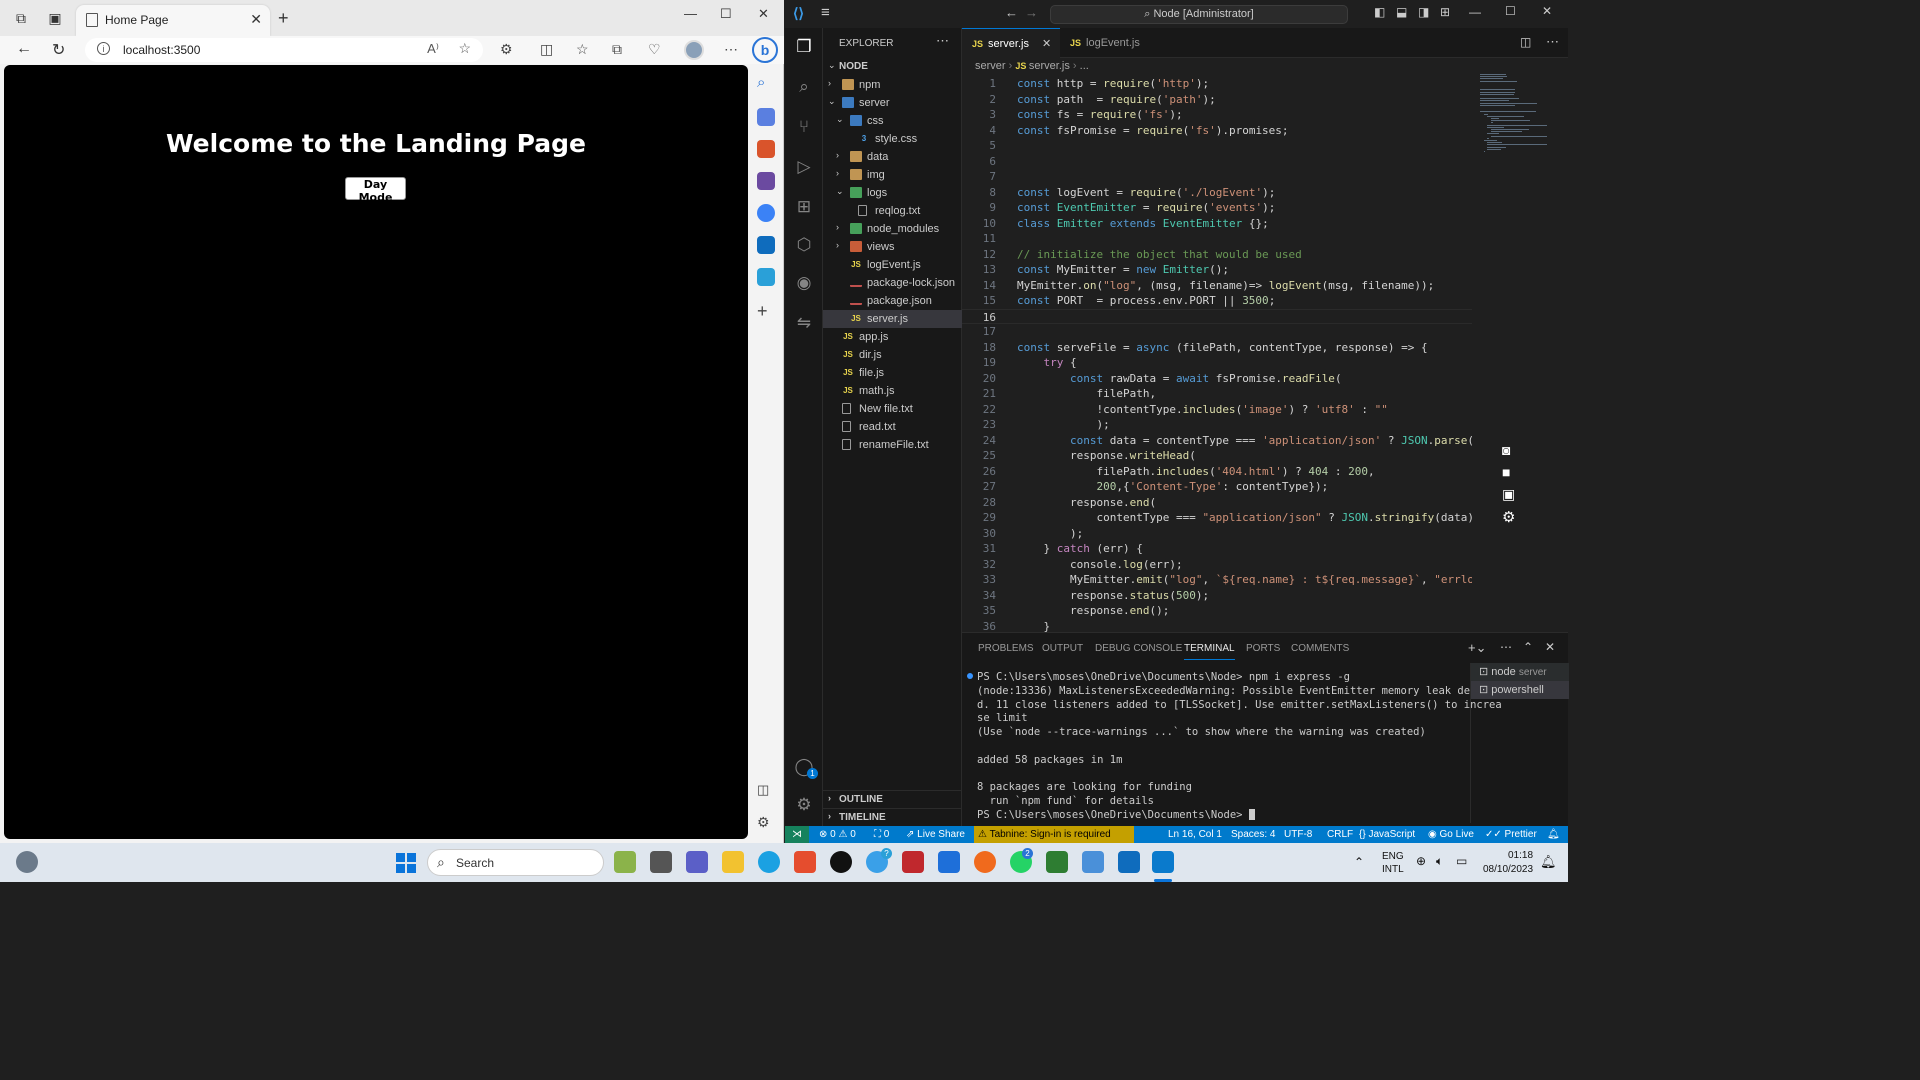 The height and width of the screenshot is (1080, 1920). What do you see at coordinates (1217, 363) in the screenshot?
I see `code-line: 19 try {` at bounding box center [1217, 363].